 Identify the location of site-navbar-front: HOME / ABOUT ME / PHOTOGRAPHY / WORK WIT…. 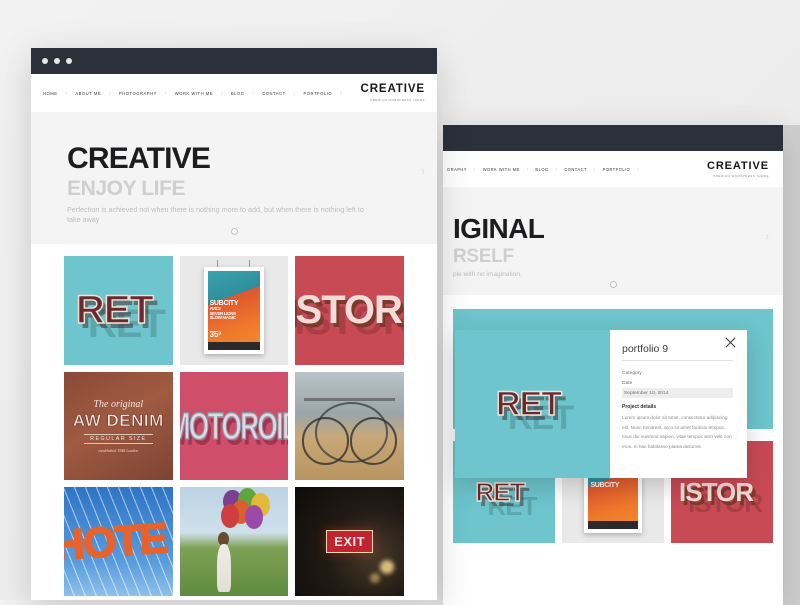
(234, 93).